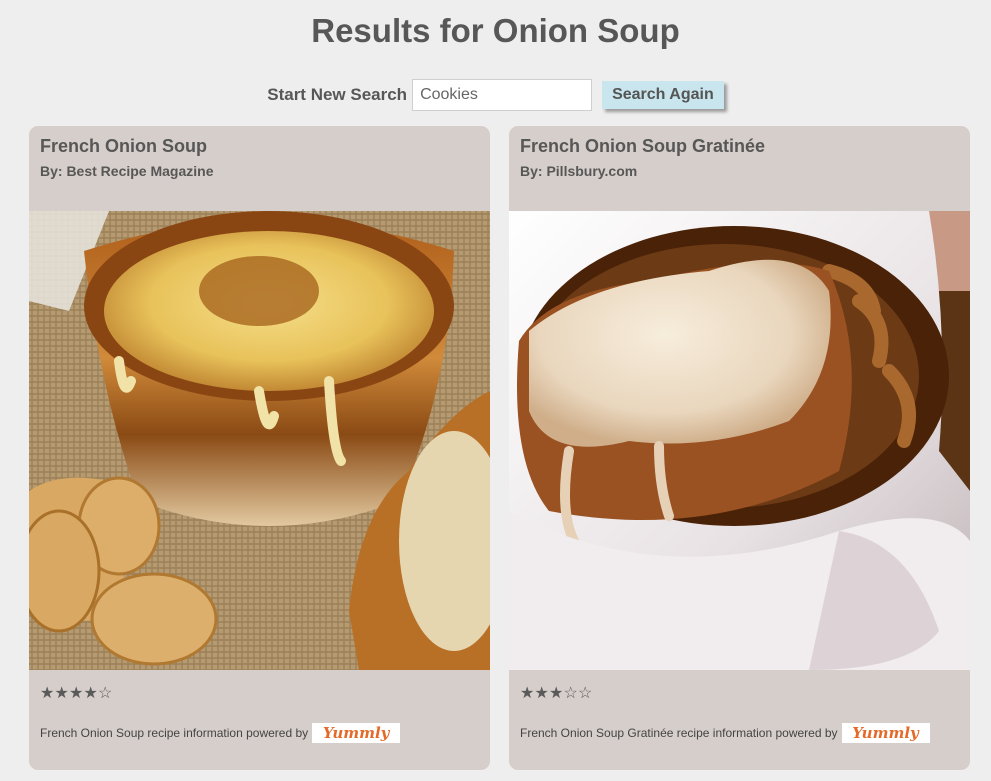 This screenshot has height=781, width=991. Describe the element at coordinates (642, 146) in the screenshot. I see `recipe-title: French Onion Soup Gratinée` at that location.